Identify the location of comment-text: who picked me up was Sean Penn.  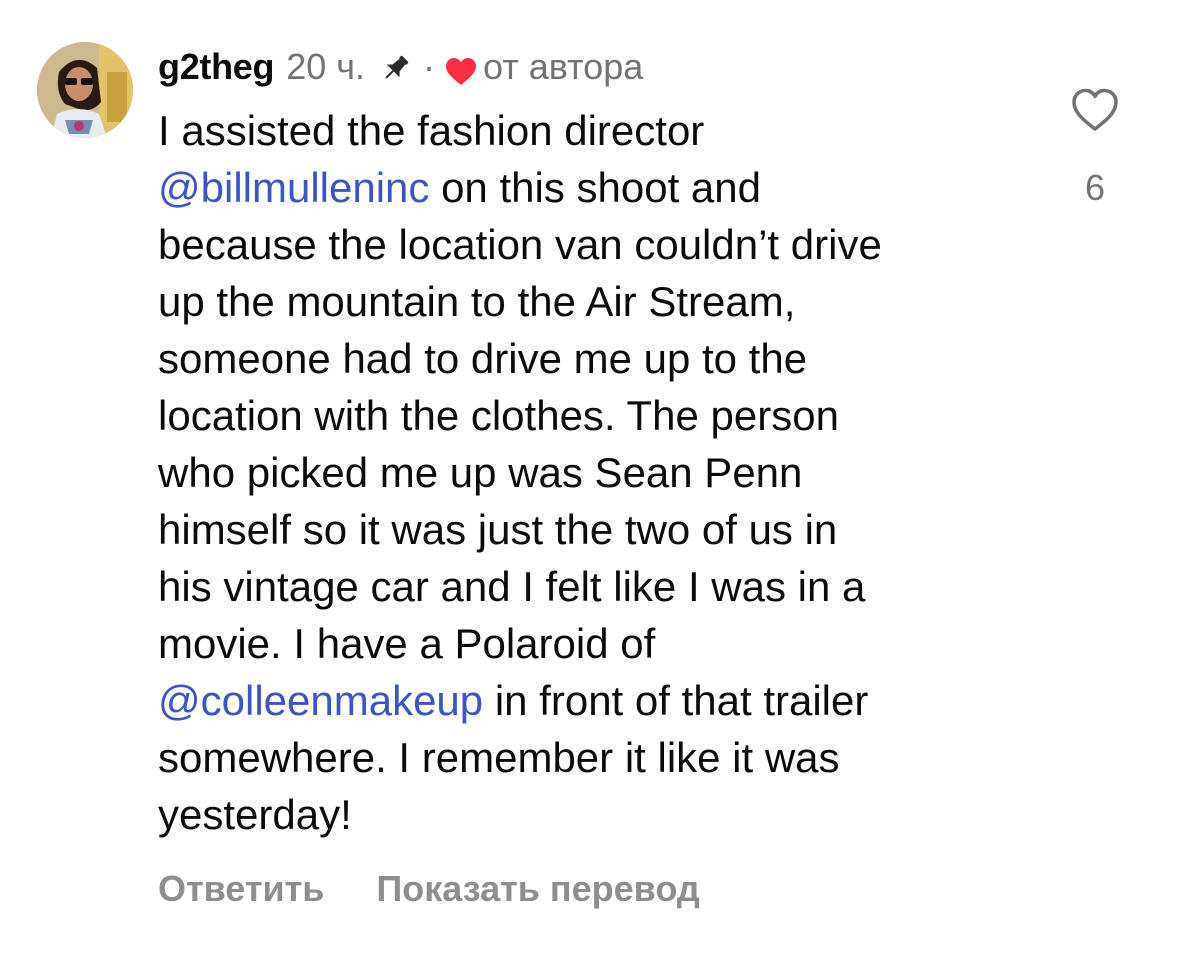
(480, 472).